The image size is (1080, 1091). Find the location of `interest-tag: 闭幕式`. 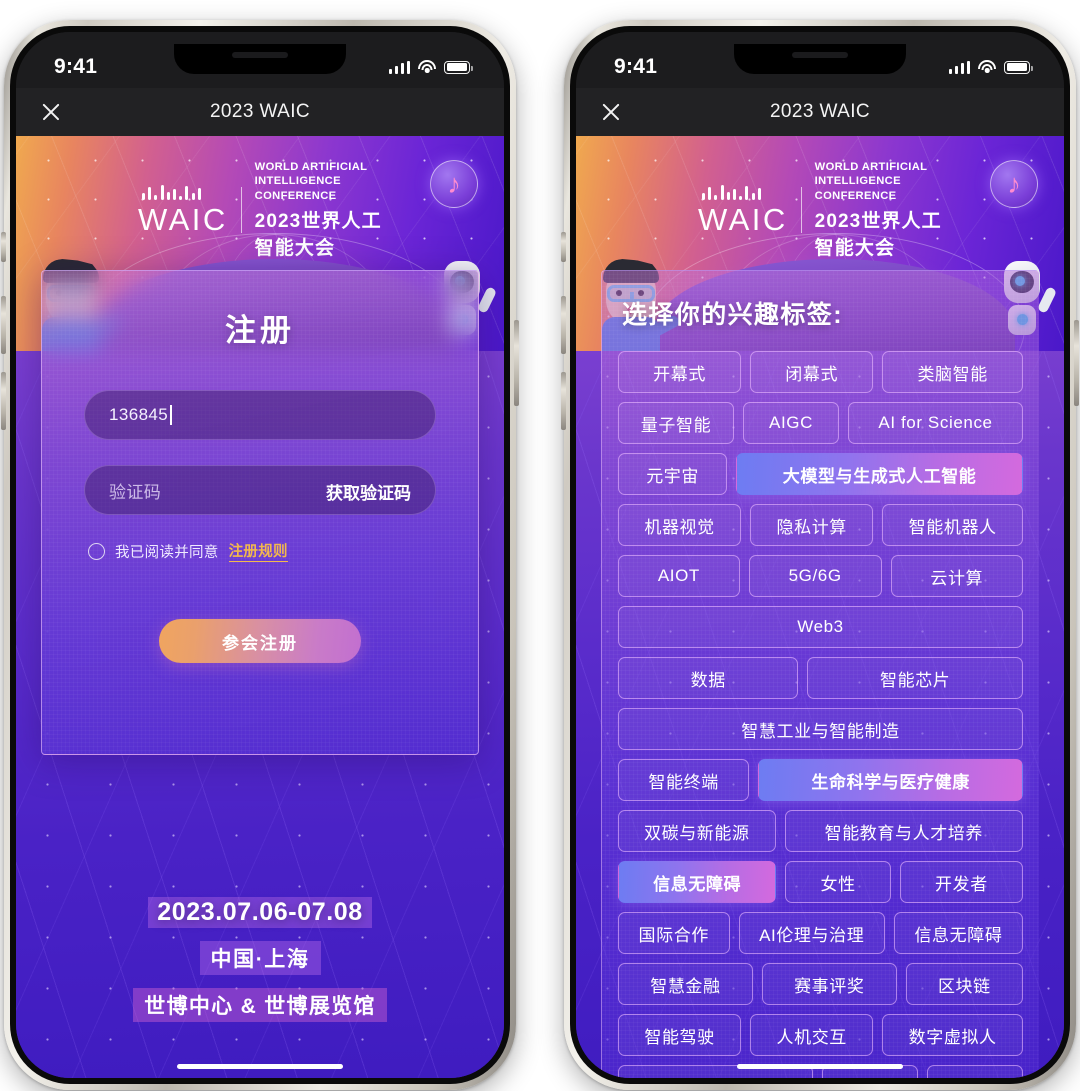

interest-tag: 闭幕式 is located at coordinates (812, 372).